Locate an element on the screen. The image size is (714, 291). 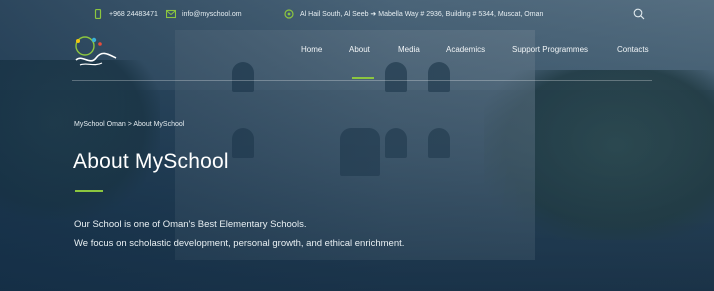
page-title: About MySchool is located at coordinates (151, 161).